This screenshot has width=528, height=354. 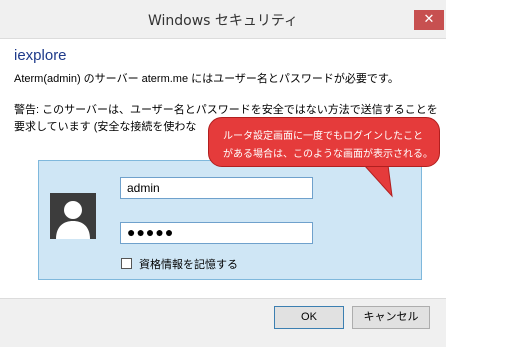 I want to click on ok-button: OK, so click(x=309, y=317).